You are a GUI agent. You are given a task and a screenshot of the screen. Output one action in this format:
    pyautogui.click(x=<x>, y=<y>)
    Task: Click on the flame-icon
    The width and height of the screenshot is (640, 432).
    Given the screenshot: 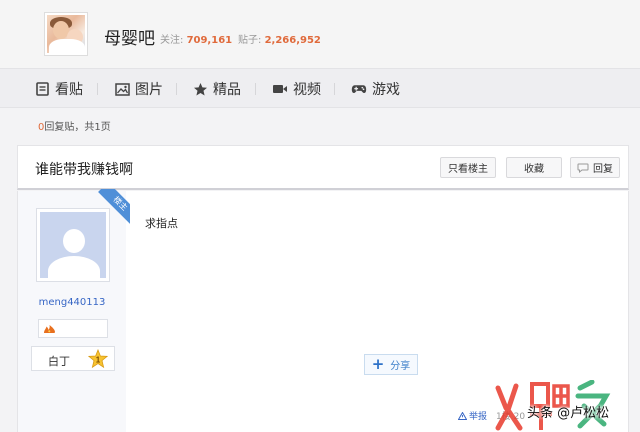 What is the action you would take?
    pyautogui.click(x=49, y=328)
    